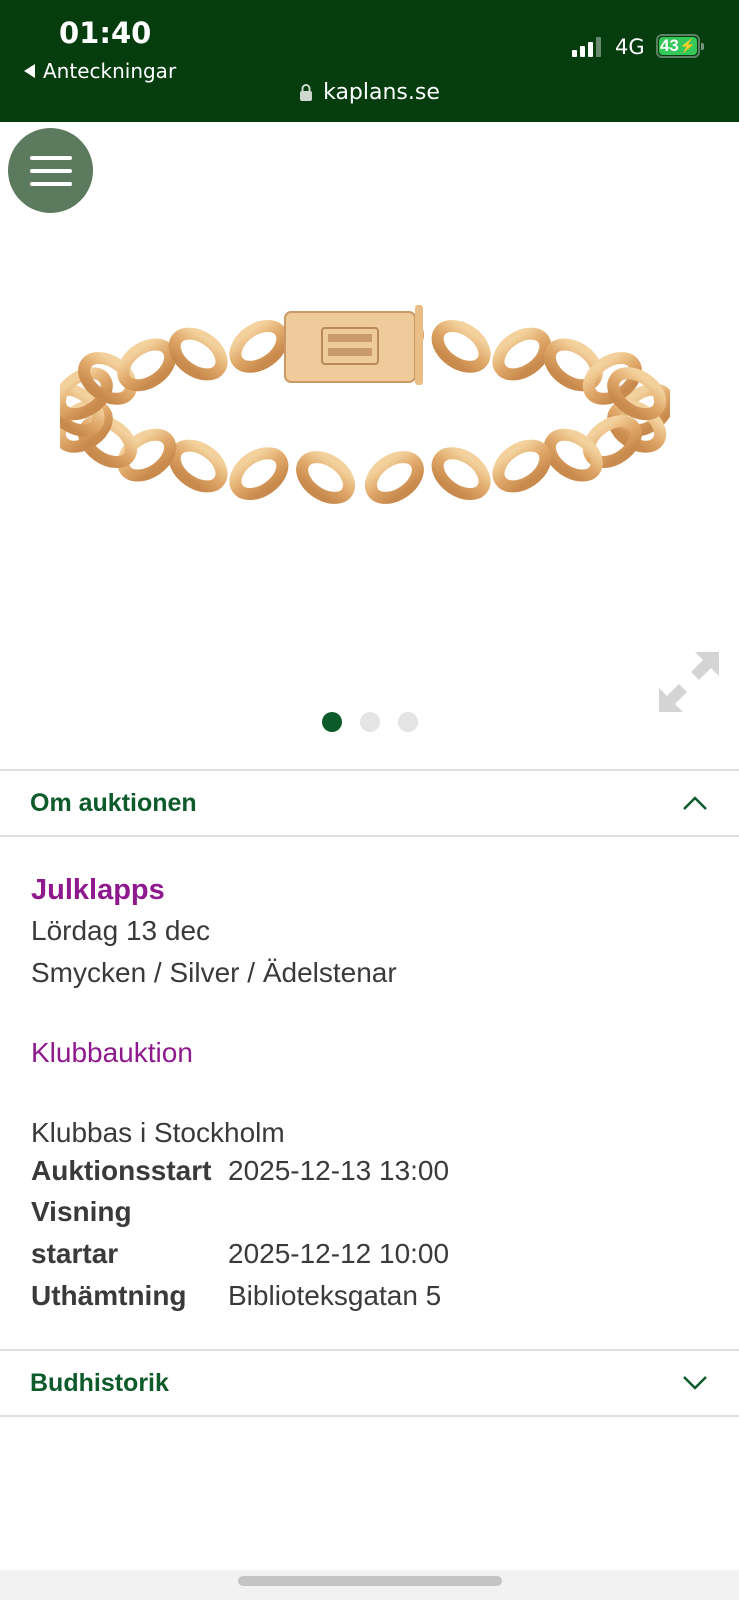 The image size is (739, 1600). Describe the element at coordinates (50, 170) in the screenshot. I see `hamburger-menu-button` at that location.